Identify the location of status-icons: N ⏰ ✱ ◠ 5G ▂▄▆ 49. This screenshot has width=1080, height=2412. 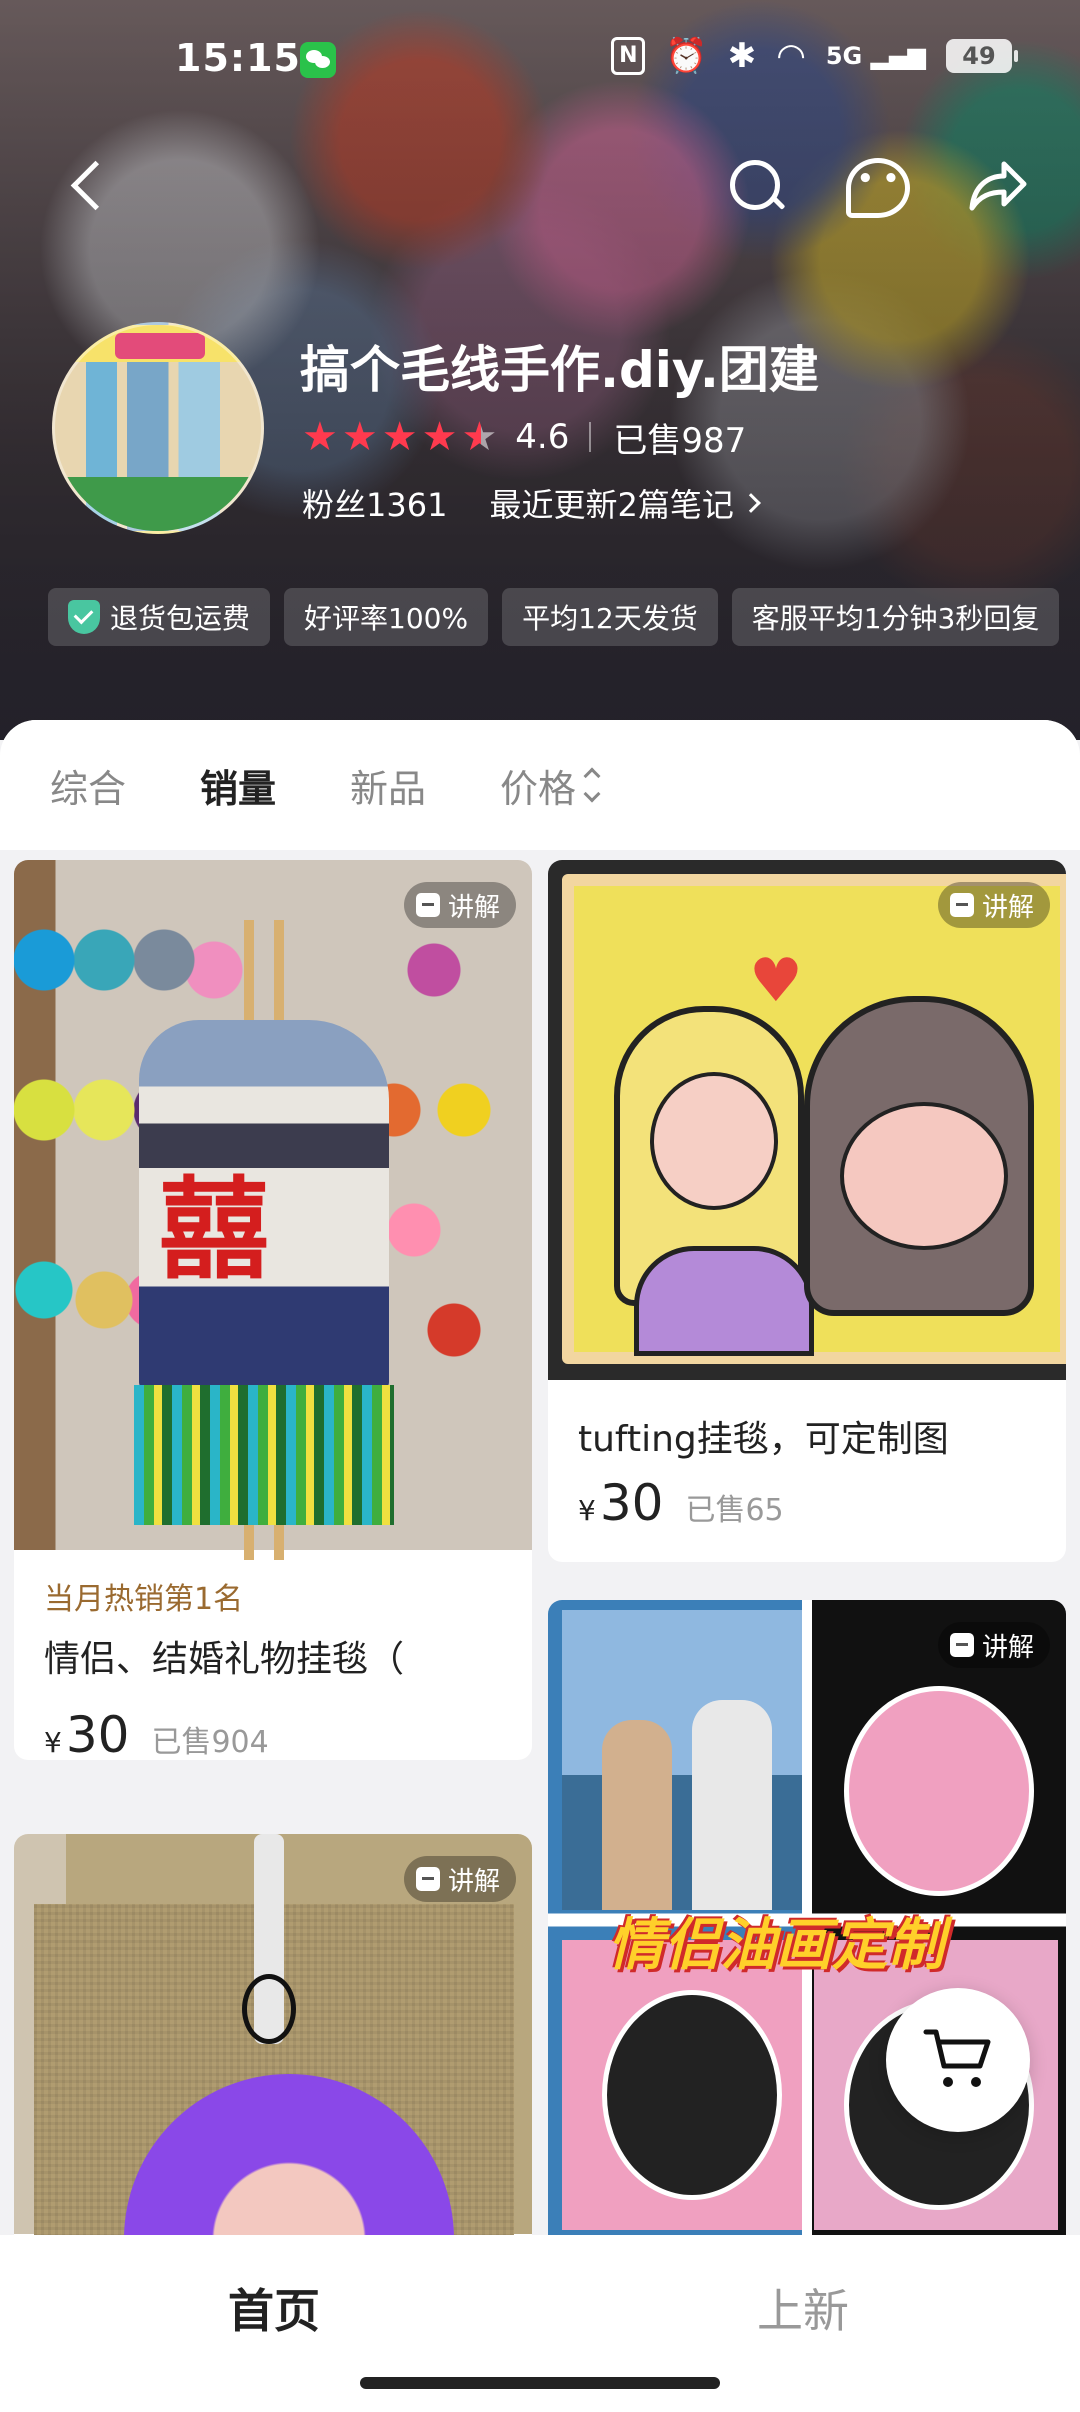
(814, 56).